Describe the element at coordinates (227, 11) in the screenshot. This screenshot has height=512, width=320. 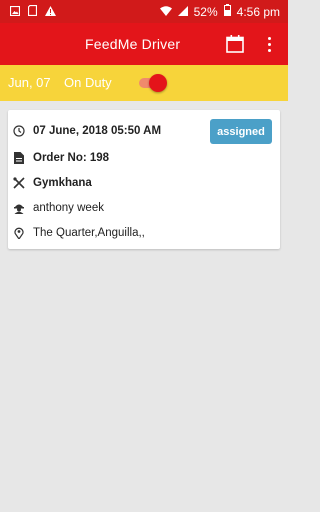
I see `battery-icon` at that location.